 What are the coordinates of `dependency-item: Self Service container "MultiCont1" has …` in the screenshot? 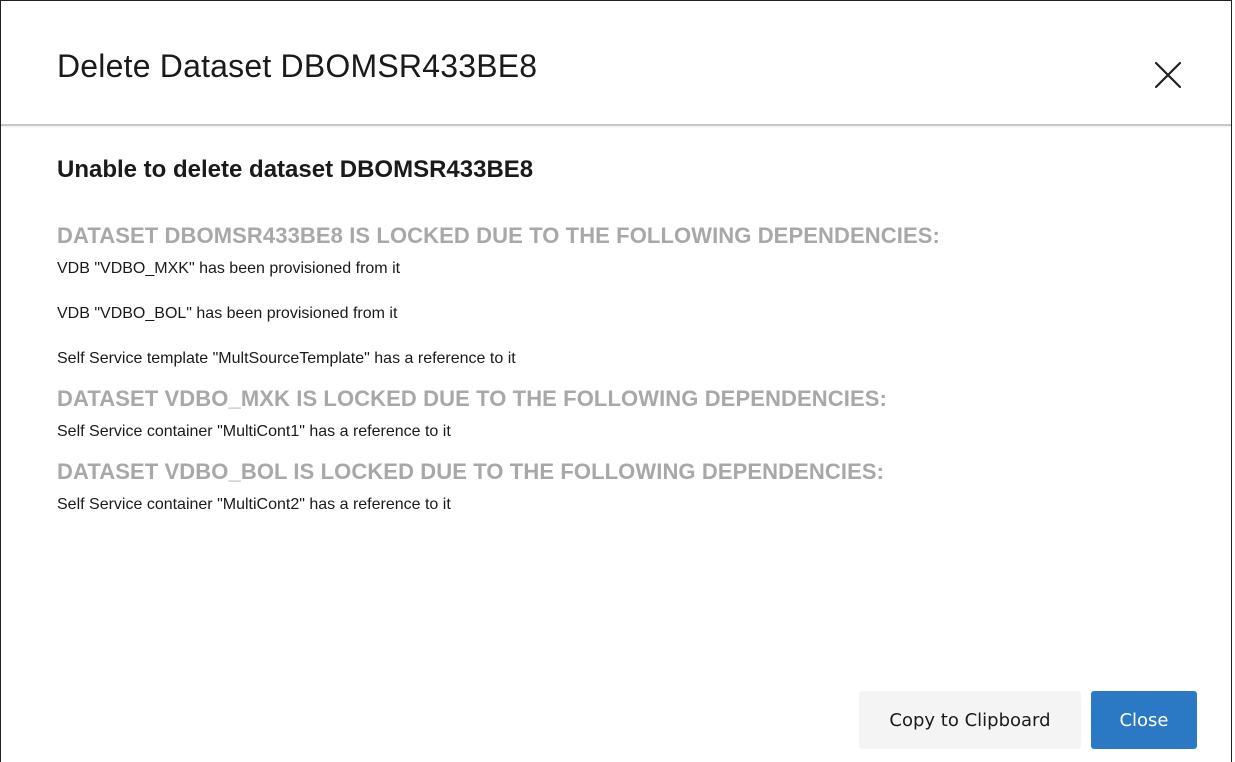 It's located at (254, 431).